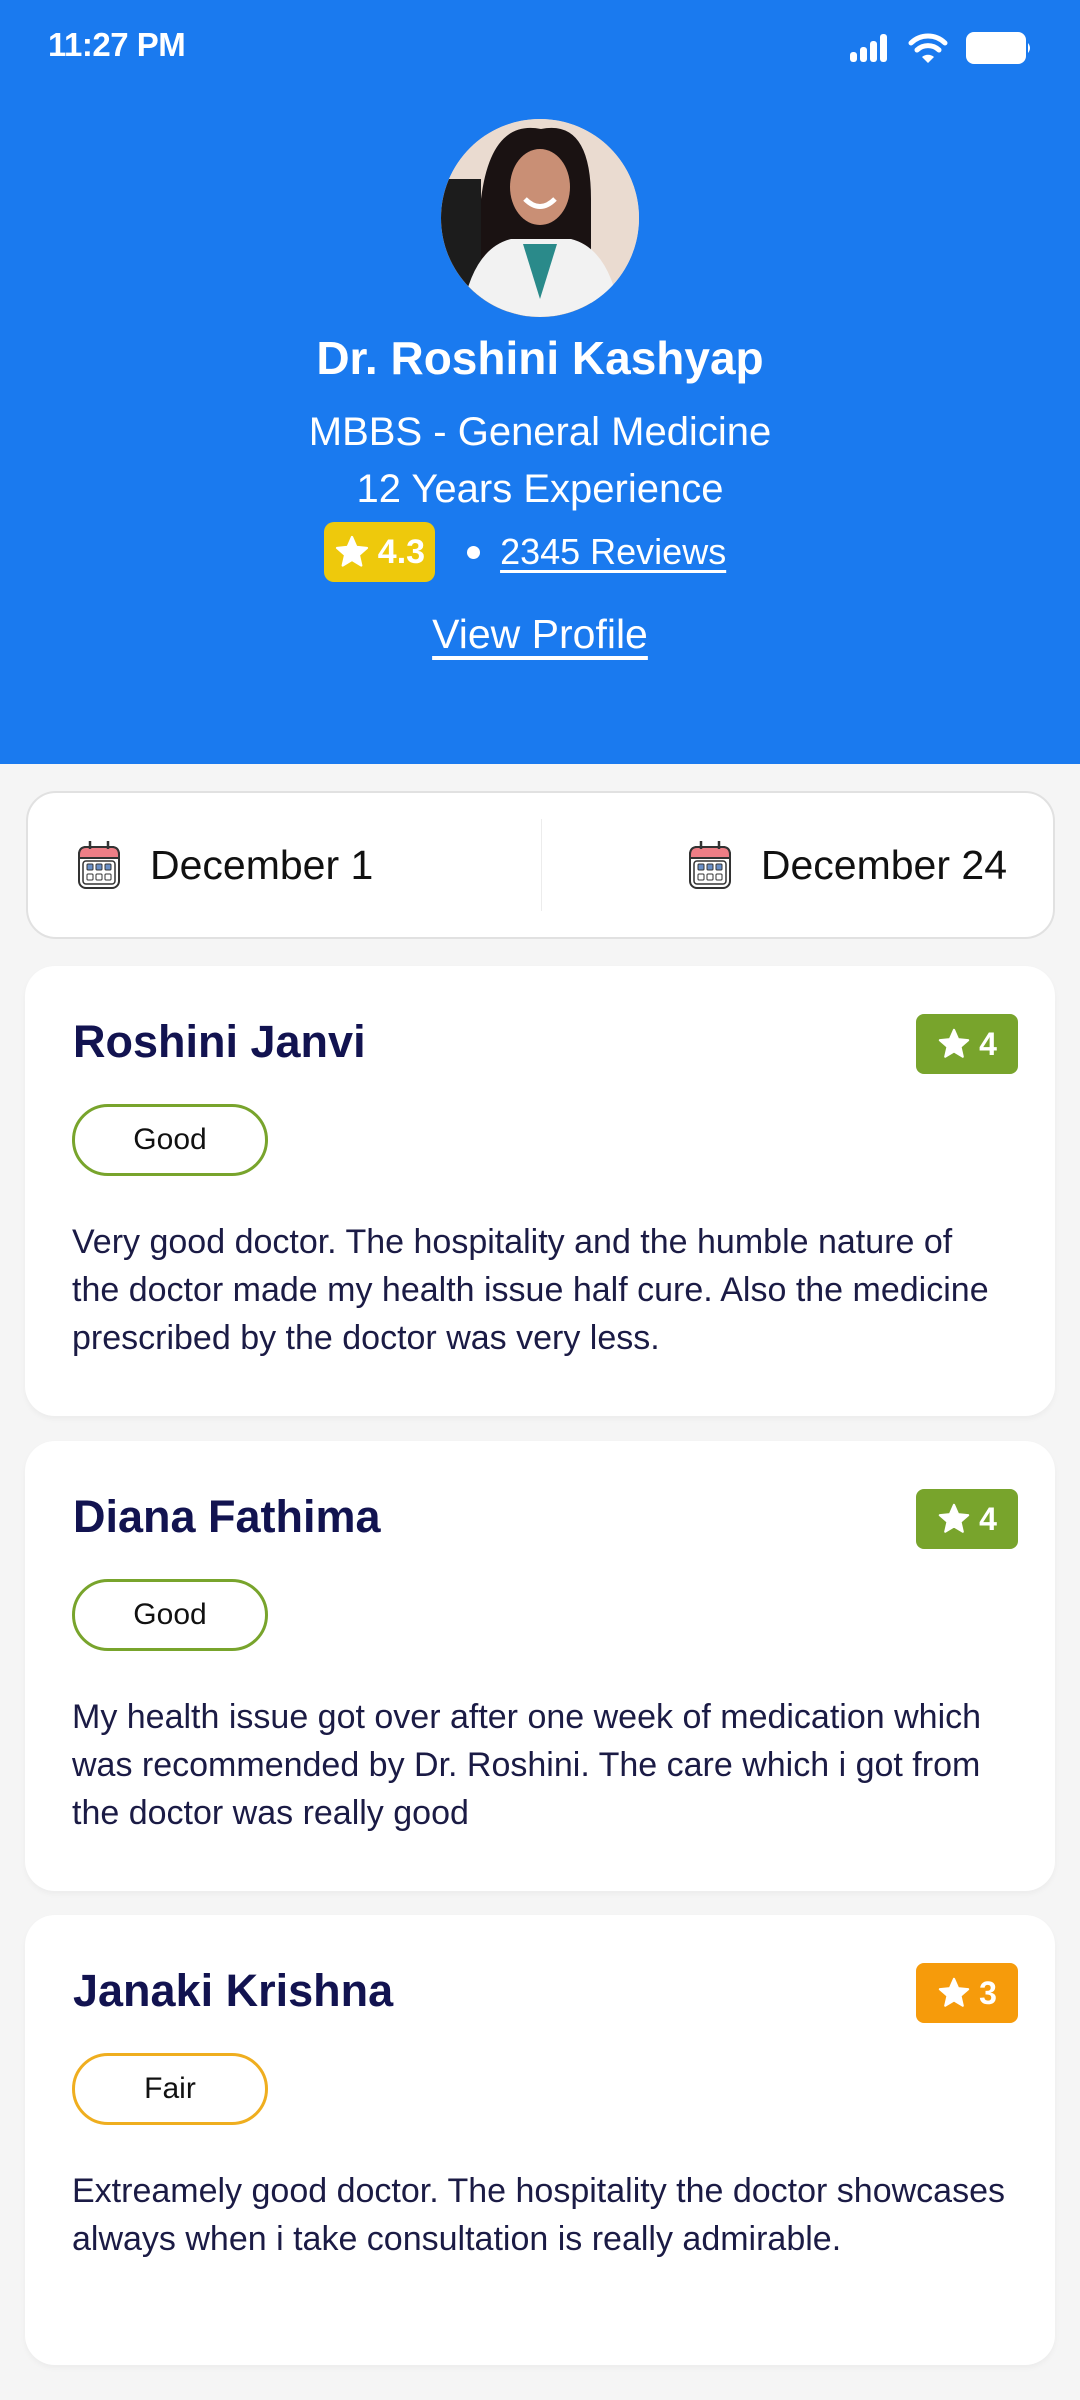 The width and height of the screenshot is (1080, 2400). What do you see at coordinates (540, 50) in the screenshot?
I see `status-bar: 11:27 PM` at bounding box center [540, 50].